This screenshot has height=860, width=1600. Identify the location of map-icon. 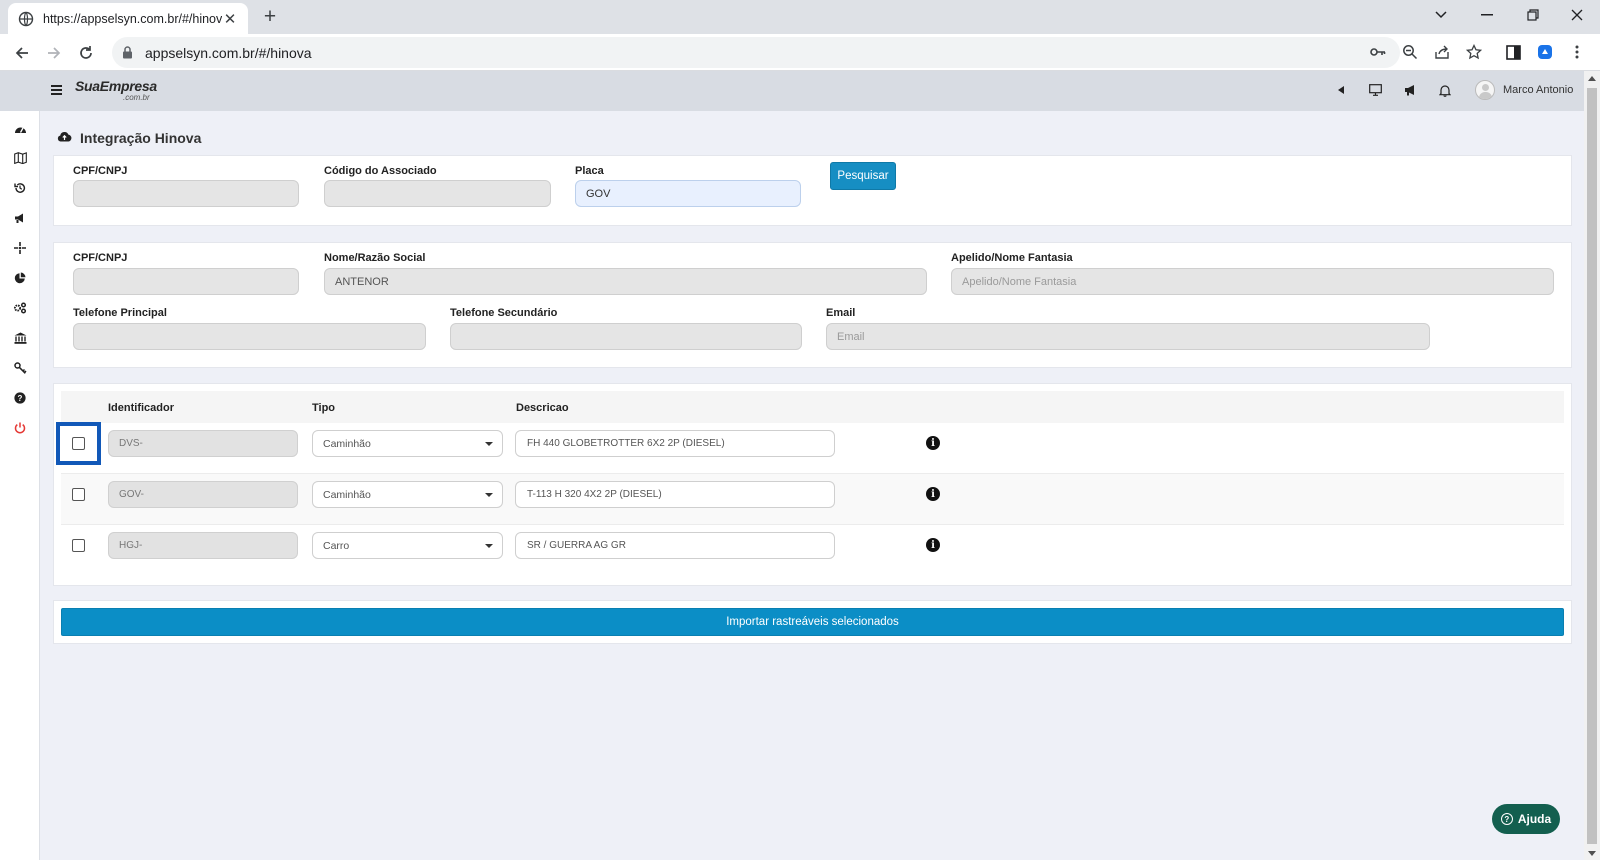
(20, 158).